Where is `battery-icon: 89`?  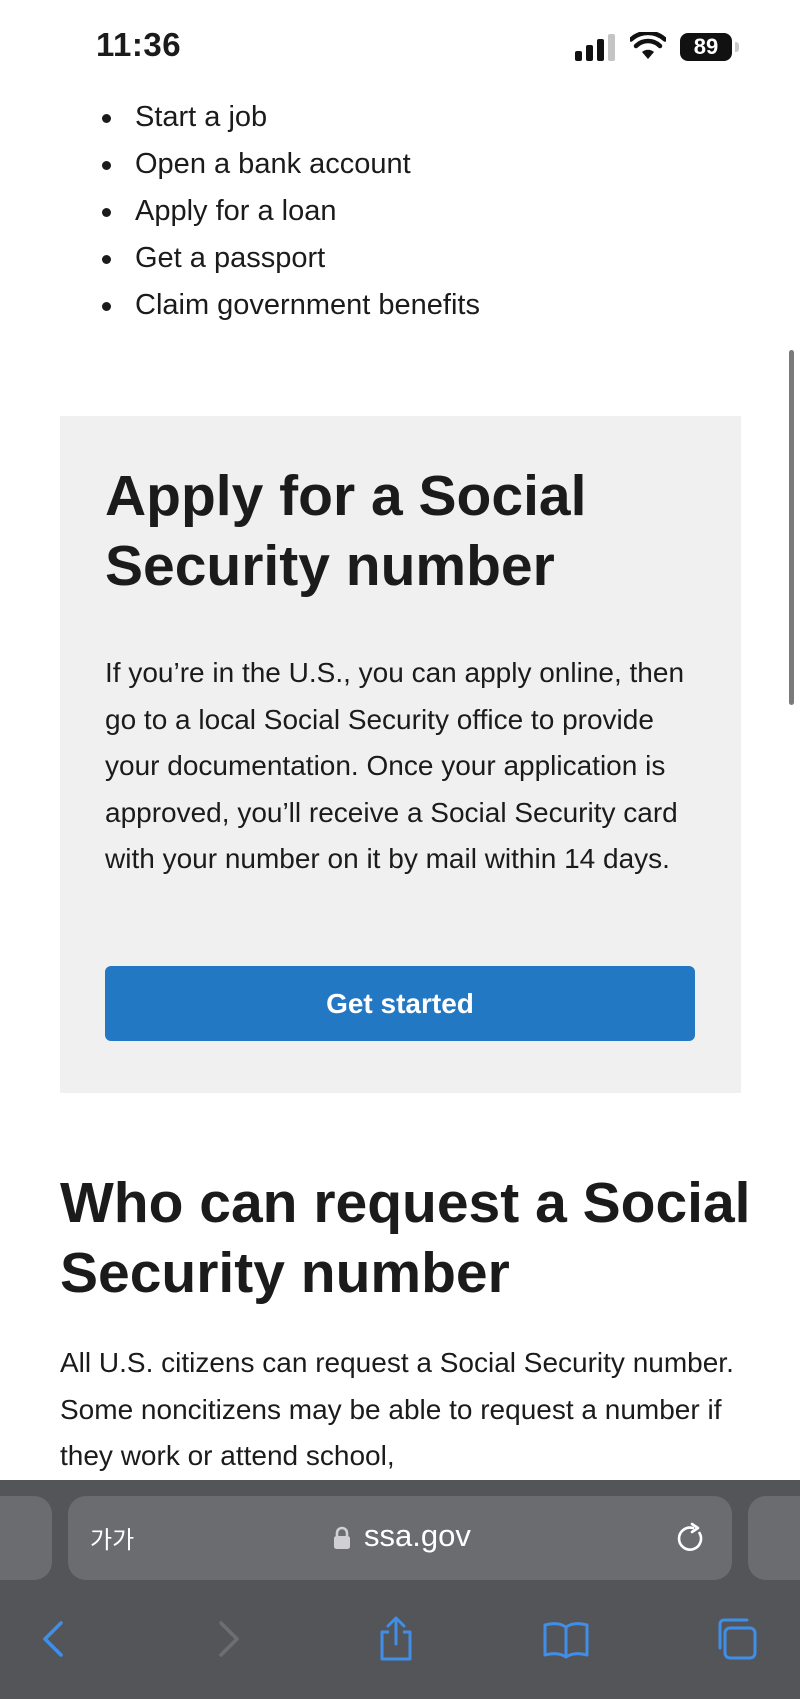
battery-icon: 89 is located at coordinates (710, 47).